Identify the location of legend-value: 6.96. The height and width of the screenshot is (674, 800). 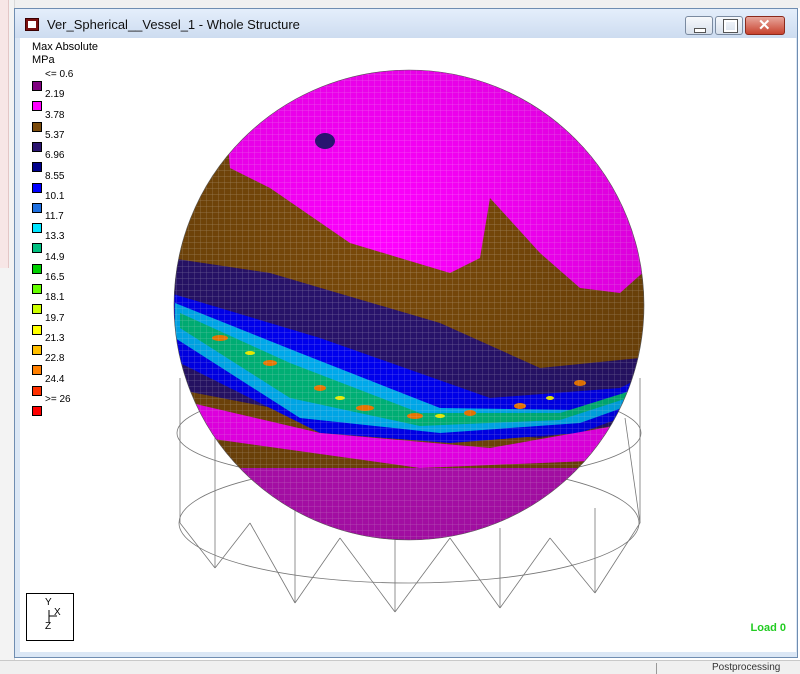
(55, 156).